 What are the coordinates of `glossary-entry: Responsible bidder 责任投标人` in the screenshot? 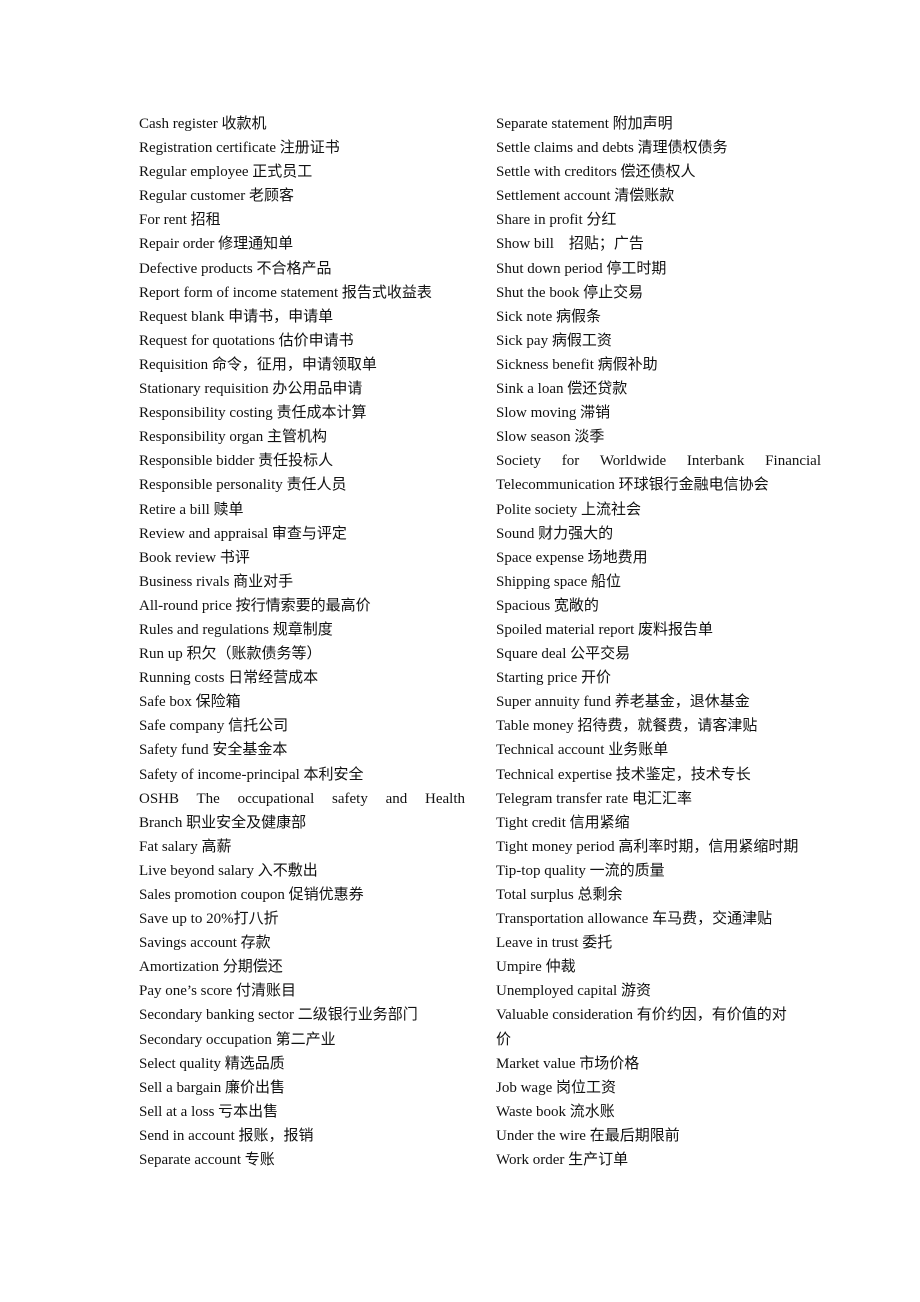 It's located at (236, 461).